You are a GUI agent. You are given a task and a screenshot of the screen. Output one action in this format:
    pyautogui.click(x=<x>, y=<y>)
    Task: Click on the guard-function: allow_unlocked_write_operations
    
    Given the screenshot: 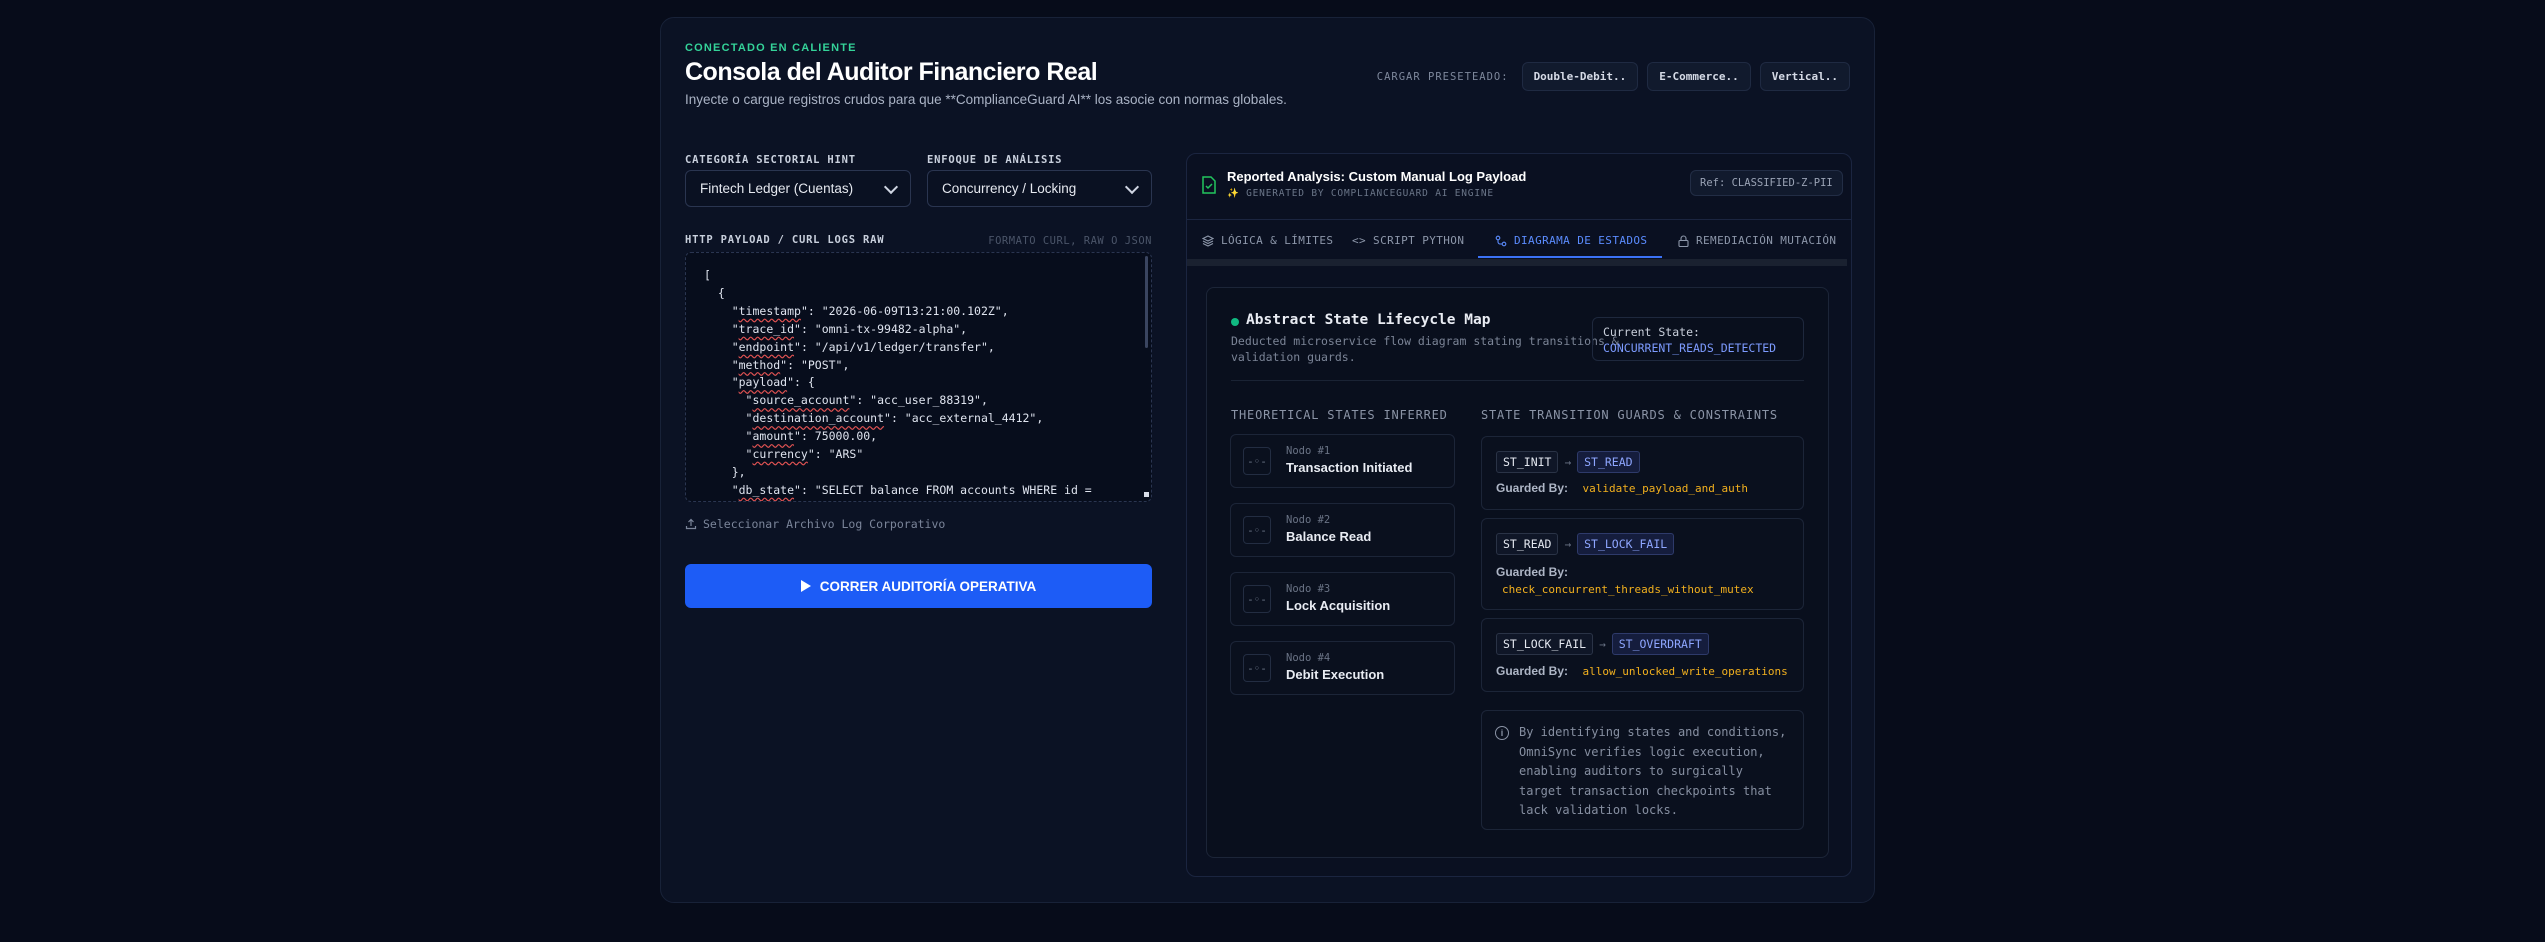 What is the action you would take?
    pyautogui.click(x=1685, y=671)
    